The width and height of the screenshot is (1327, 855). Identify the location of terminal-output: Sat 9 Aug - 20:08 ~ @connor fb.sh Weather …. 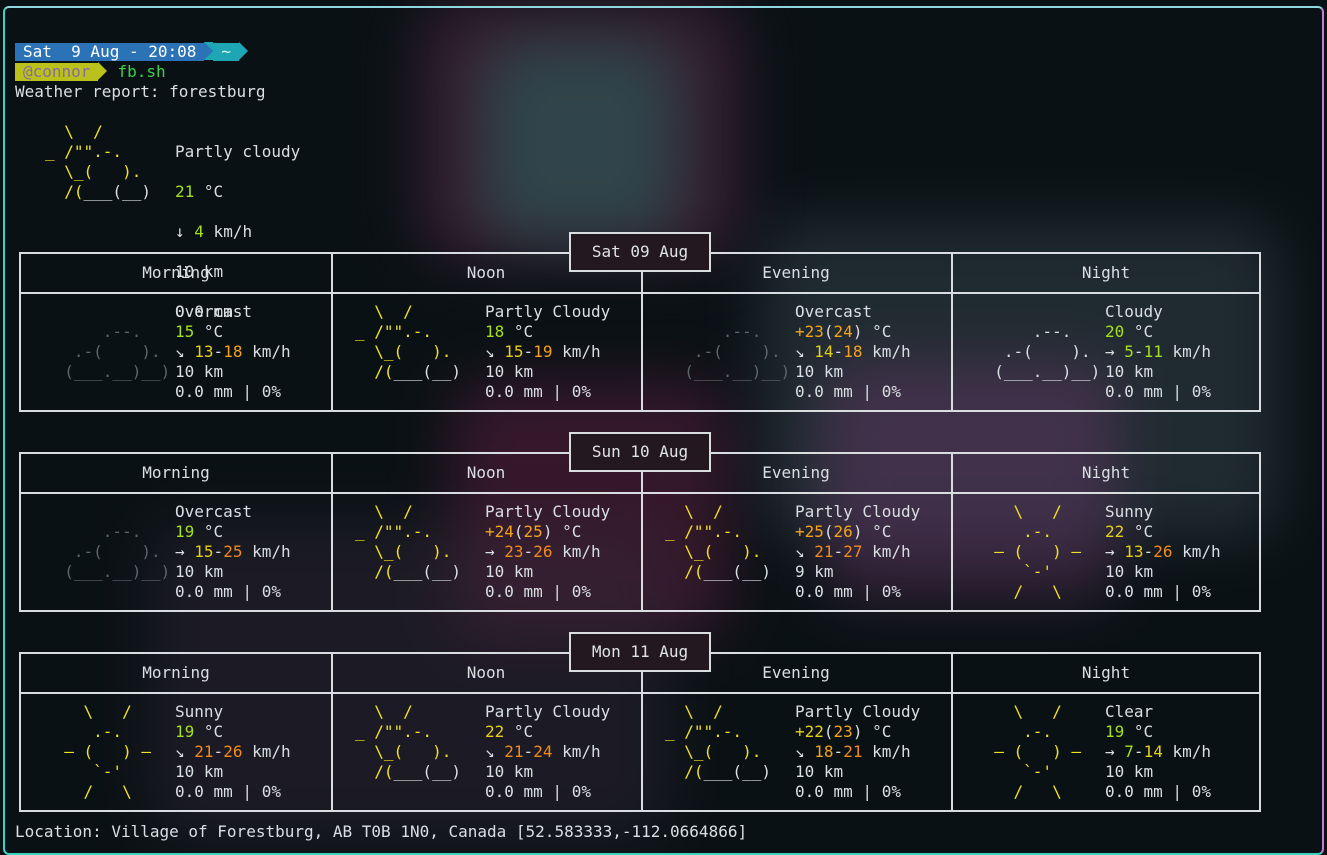
(140, 72).